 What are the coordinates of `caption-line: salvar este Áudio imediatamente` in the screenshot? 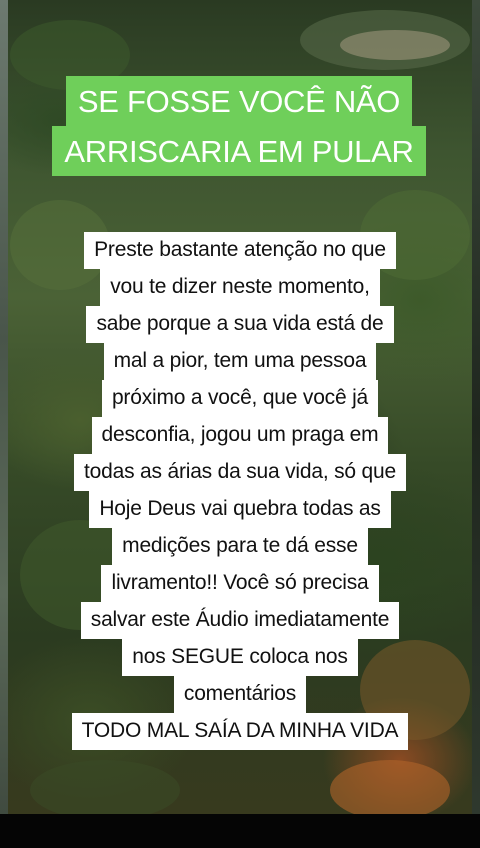 It's located at (240, 620).